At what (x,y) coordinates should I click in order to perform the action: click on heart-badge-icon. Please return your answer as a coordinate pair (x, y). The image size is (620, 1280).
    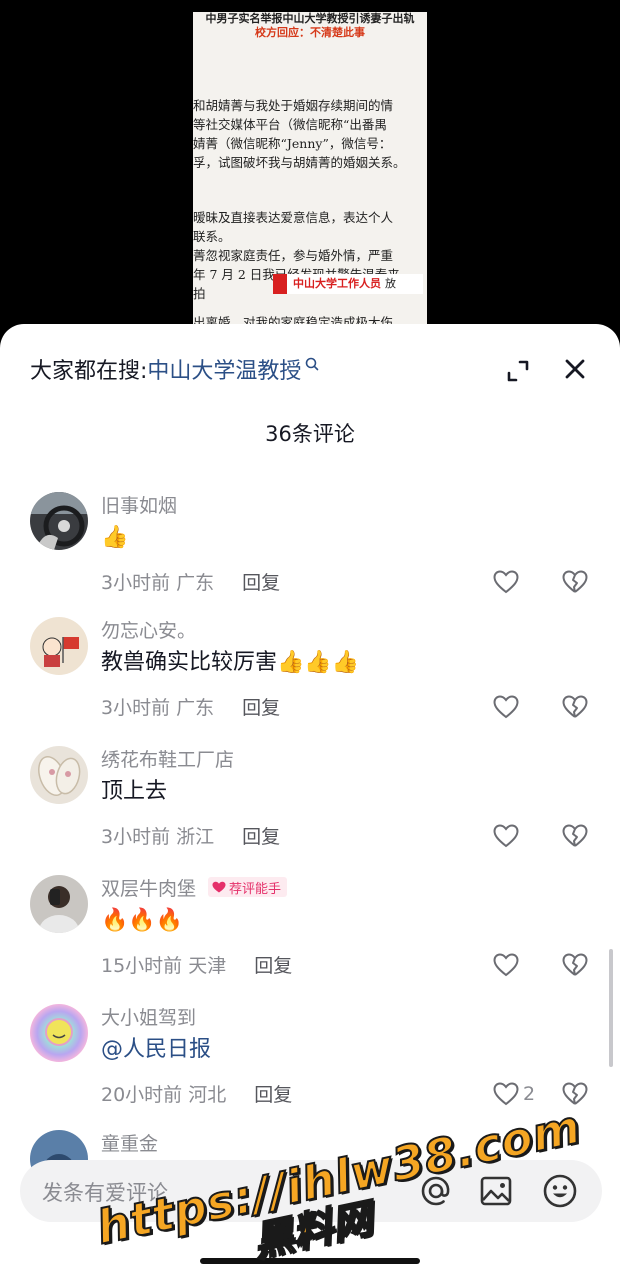
    Looking at the image, I should click on (219, 887).